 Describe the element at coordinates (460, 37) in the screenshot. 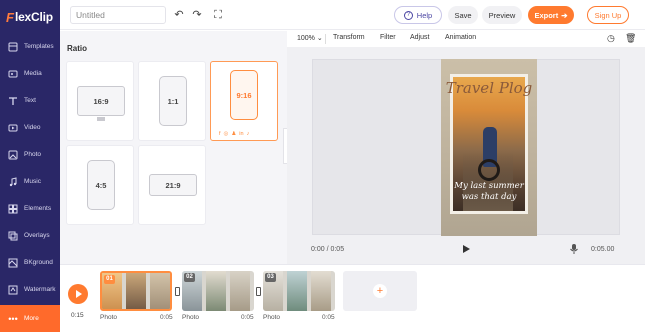

I see `animation-button: Animation` at that location.